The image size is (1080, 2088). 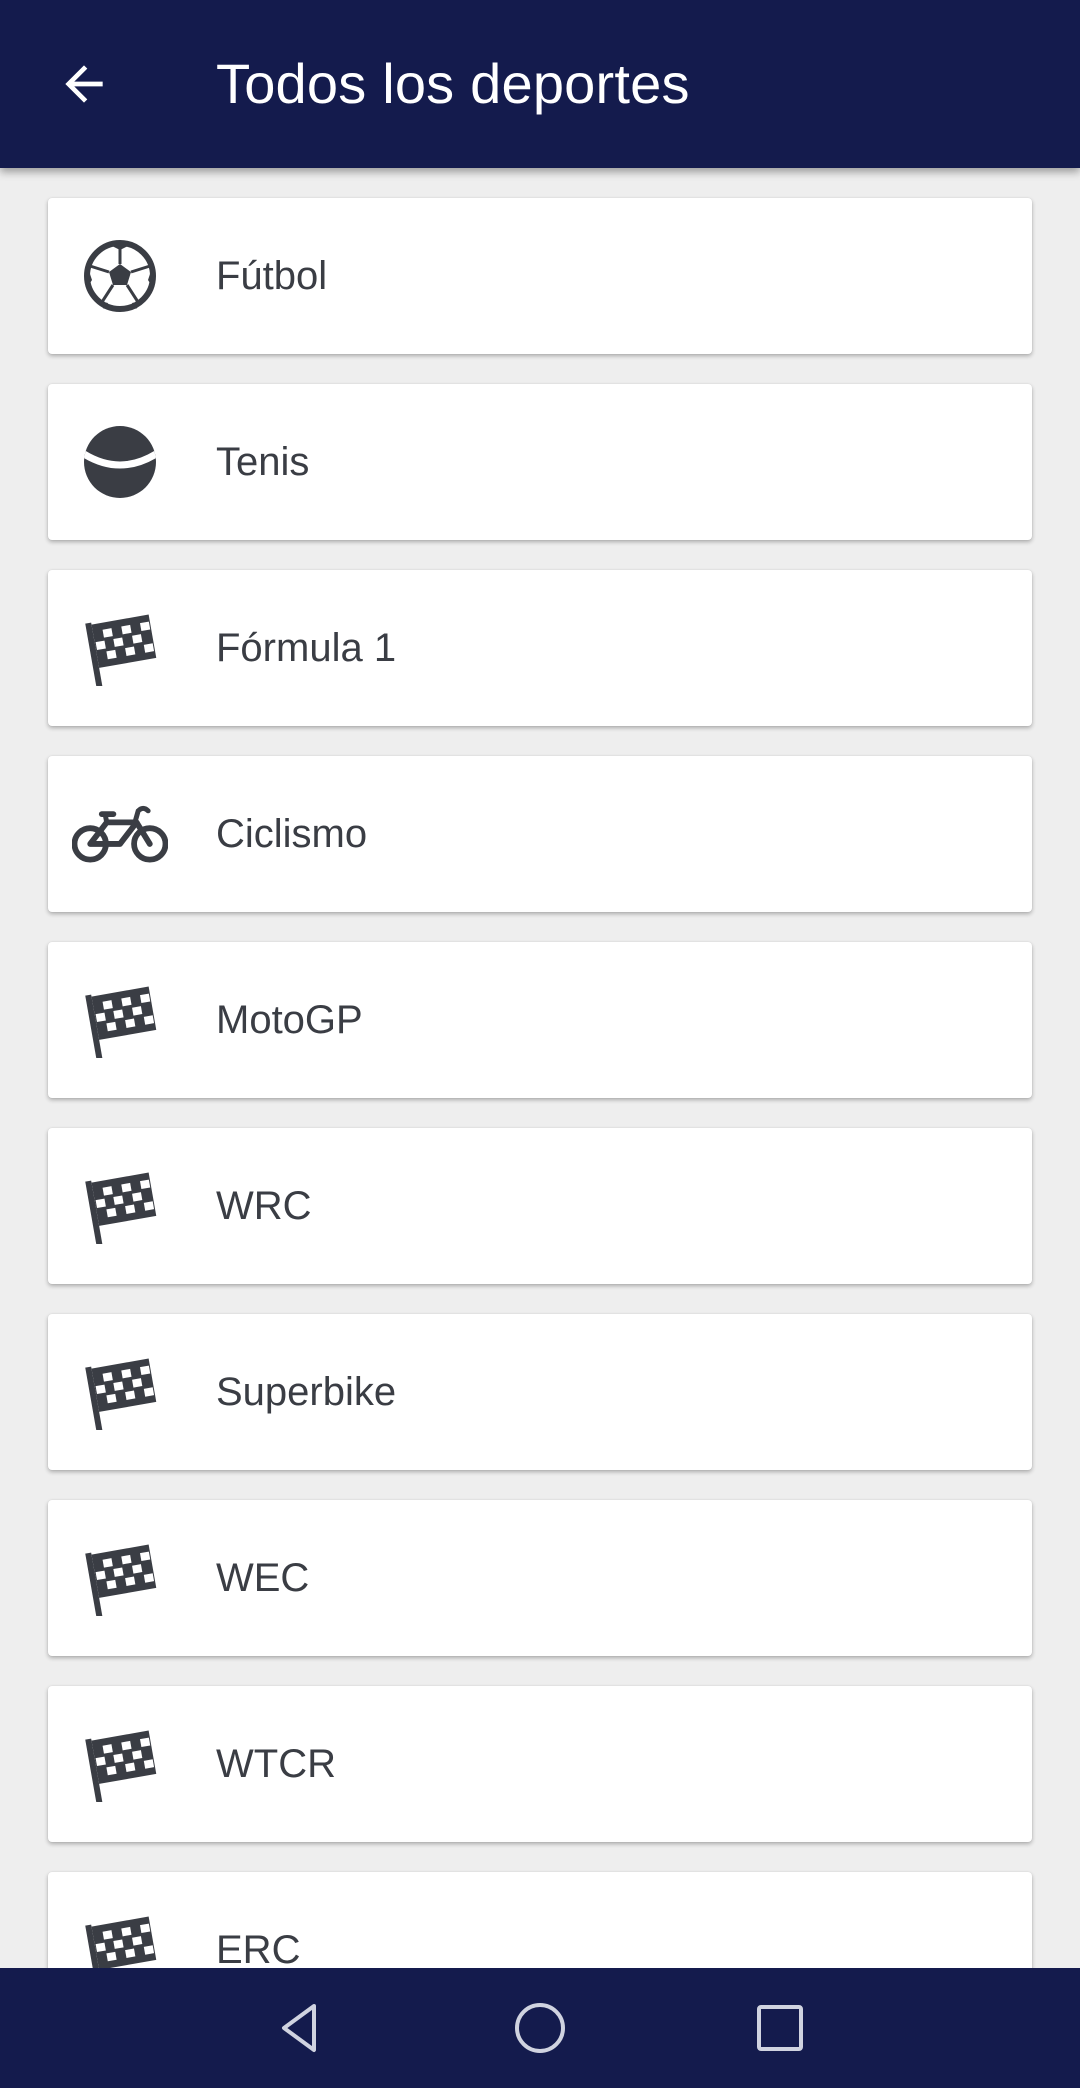 I want to click on nav-back-icon, so click(x=299, y=2028).